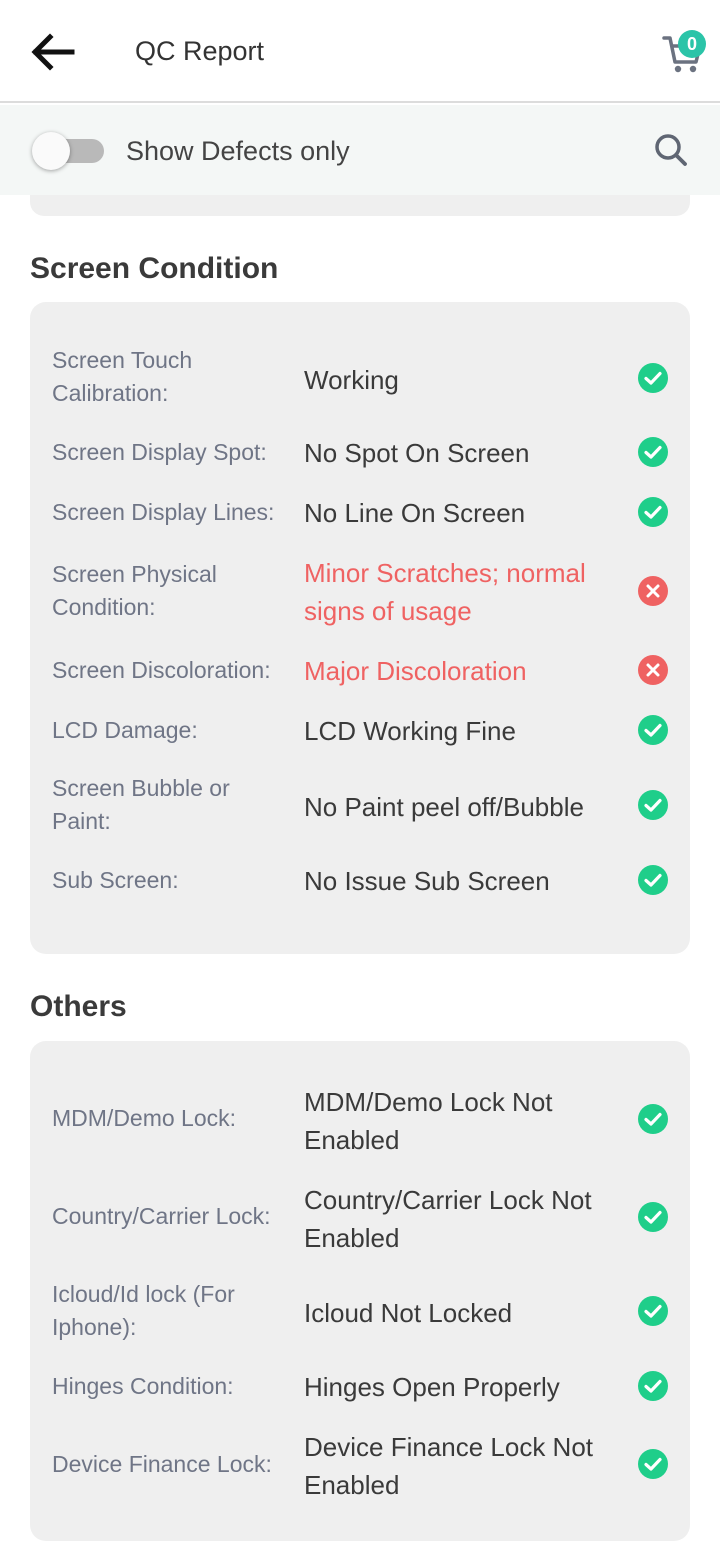  I want to click on row-value: LCD Working Fine, so click(410, 731).